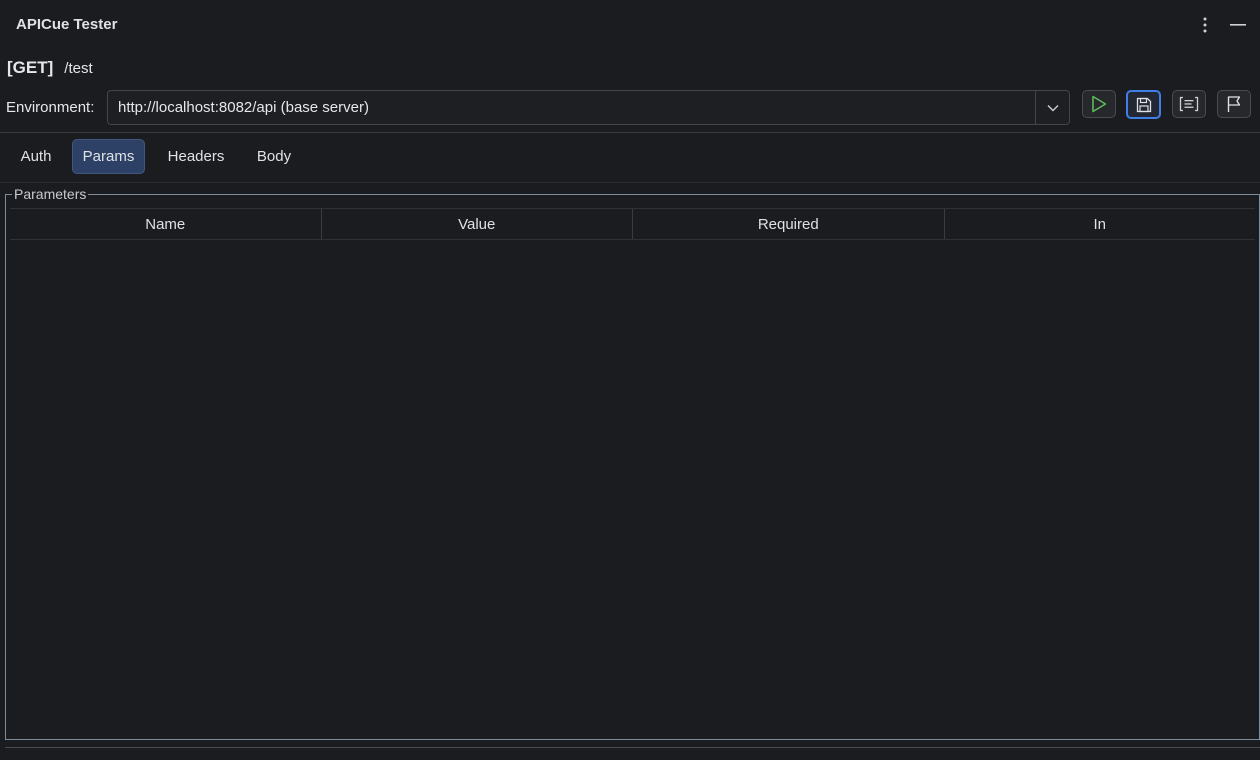  Describe the element at coordinates (588, 107) in the screenshot. I see `environment-select: http://localhost:8082/api (base server)` at that location.